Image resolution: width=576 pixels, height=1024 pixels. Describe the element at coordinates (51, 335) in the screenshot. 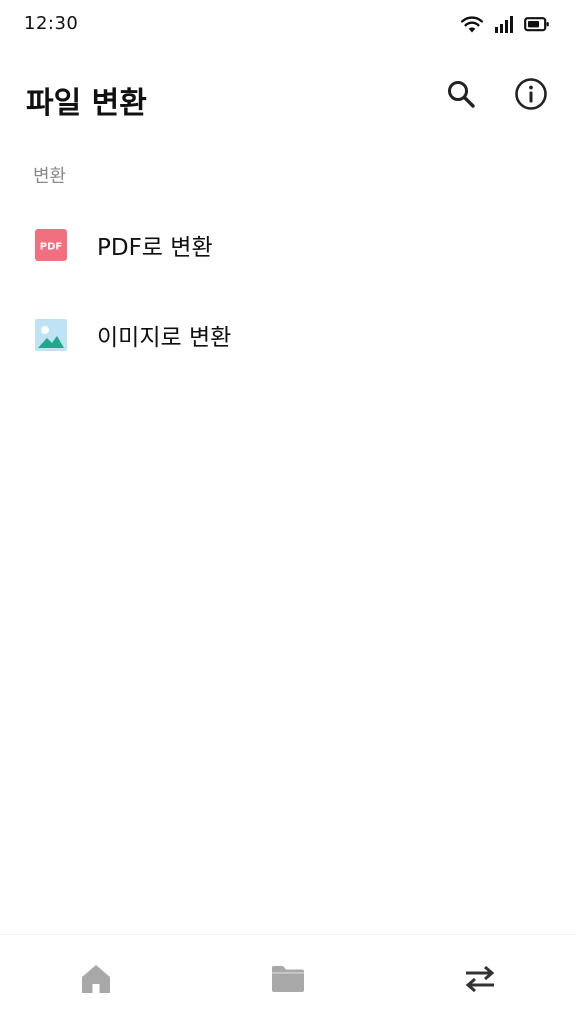

I see `image-icon` at that location.